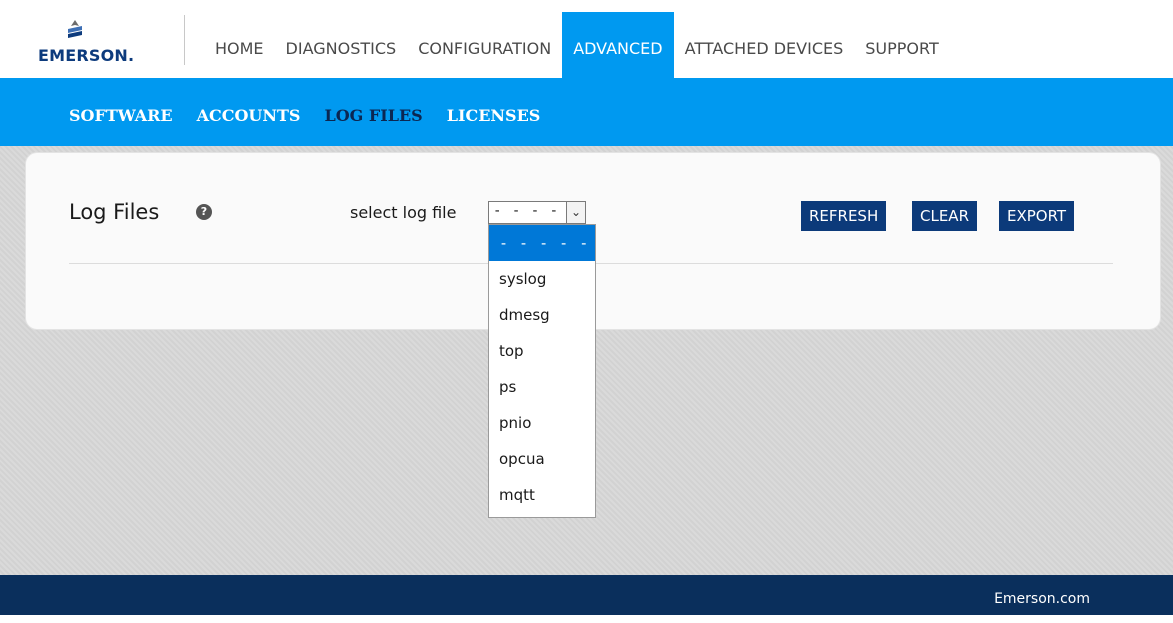 The width and height of the screenshot is (1173, 623). I want to click on log-file-select: - - - - - ⌄, so click(537, 212).